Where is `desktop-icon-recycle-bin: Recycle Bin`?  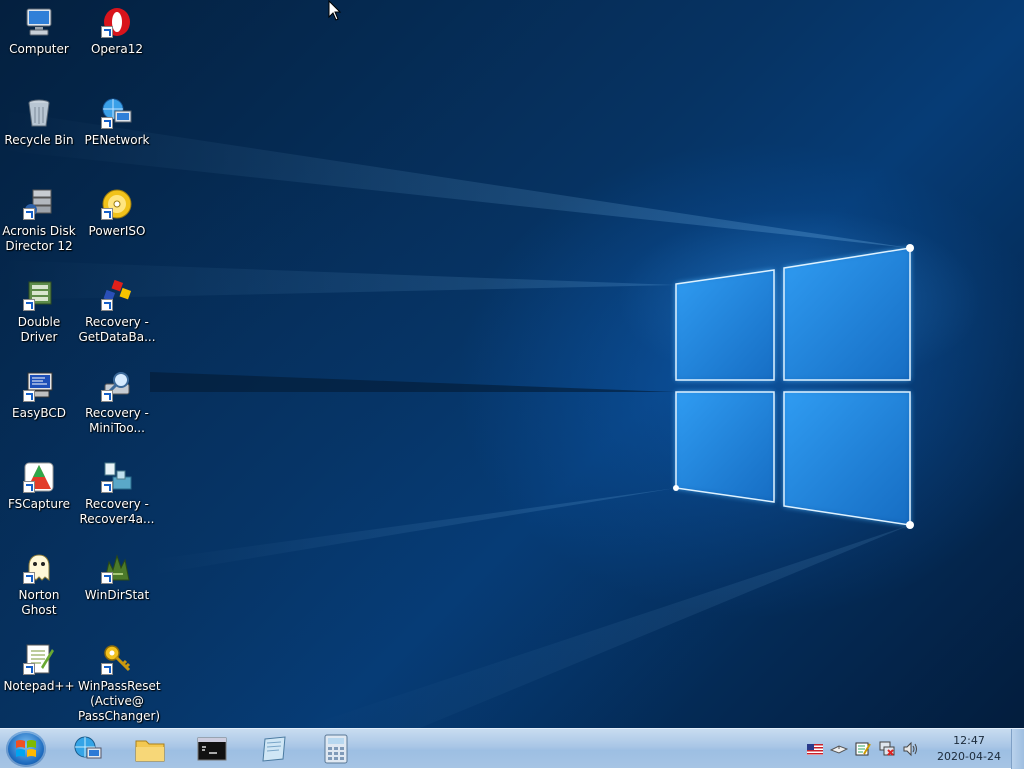
desktop-icon-recycle-bin: Recycle Bin is located at coordinates (39, 122).